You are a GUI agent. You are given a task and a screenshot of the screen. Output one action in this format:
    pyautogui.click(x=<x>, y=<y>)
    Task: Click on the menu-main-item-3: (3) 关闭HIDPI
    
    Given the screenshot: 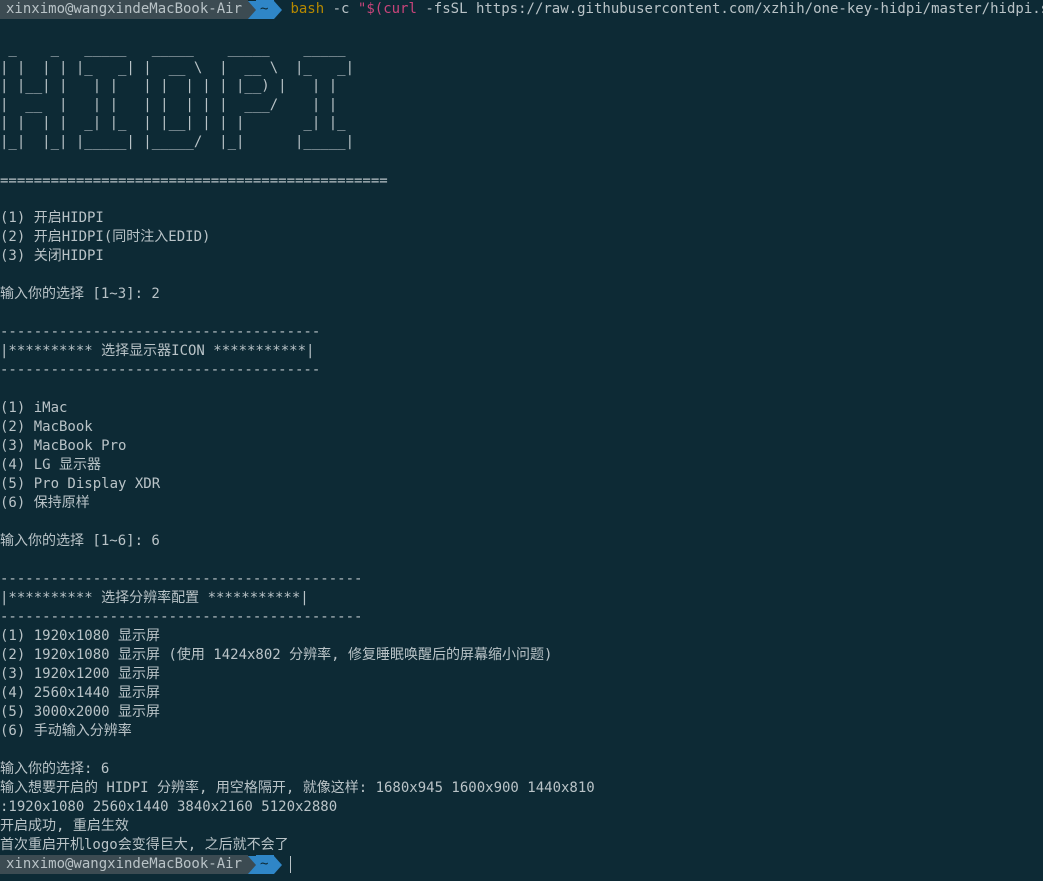 What is the action you would take?
    pyautogui.click(x=52, y=256)
    